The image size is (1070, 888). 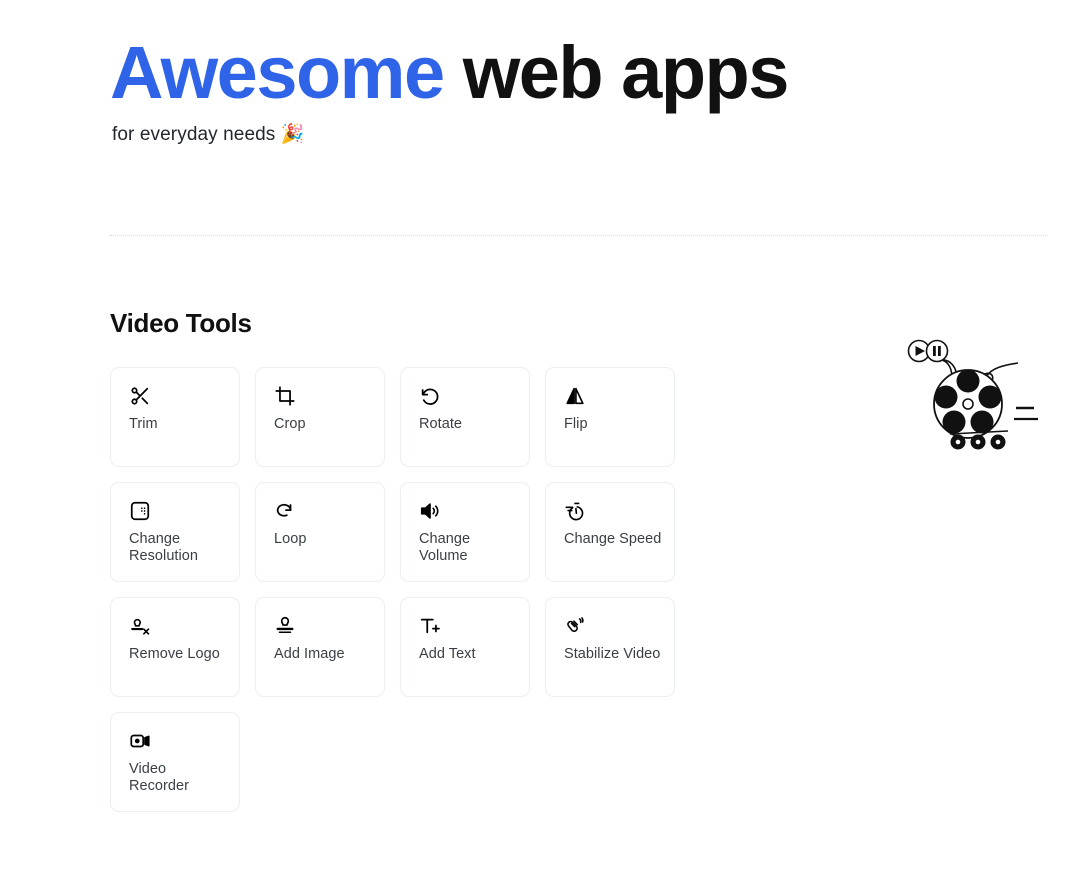 What do you see at coordinates (450, 134) in the screenshot?
I see `page-subtitle: for everyday needs 🎉` at bounding box center [450, 134].